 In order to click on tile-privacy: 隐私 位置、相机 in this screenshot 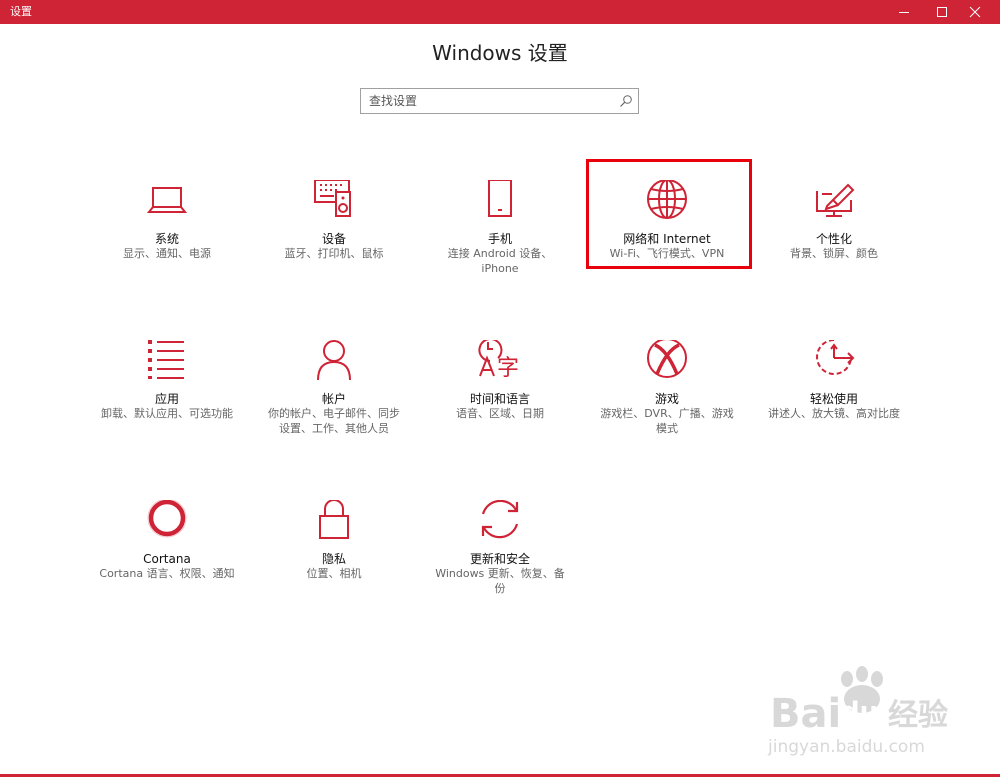, I will do `click(334, 540)`.